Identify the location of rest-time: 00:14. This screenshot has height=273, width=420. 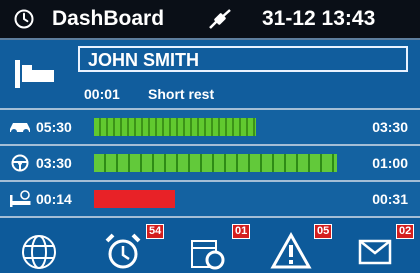
(54, 199).